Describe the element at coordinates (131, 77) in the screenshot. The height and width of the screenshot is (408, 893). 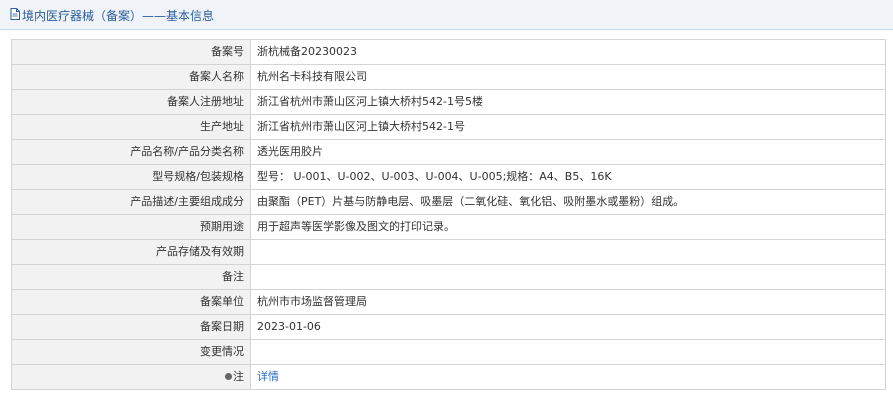
I see `field-label: 备案人名称` at that location.